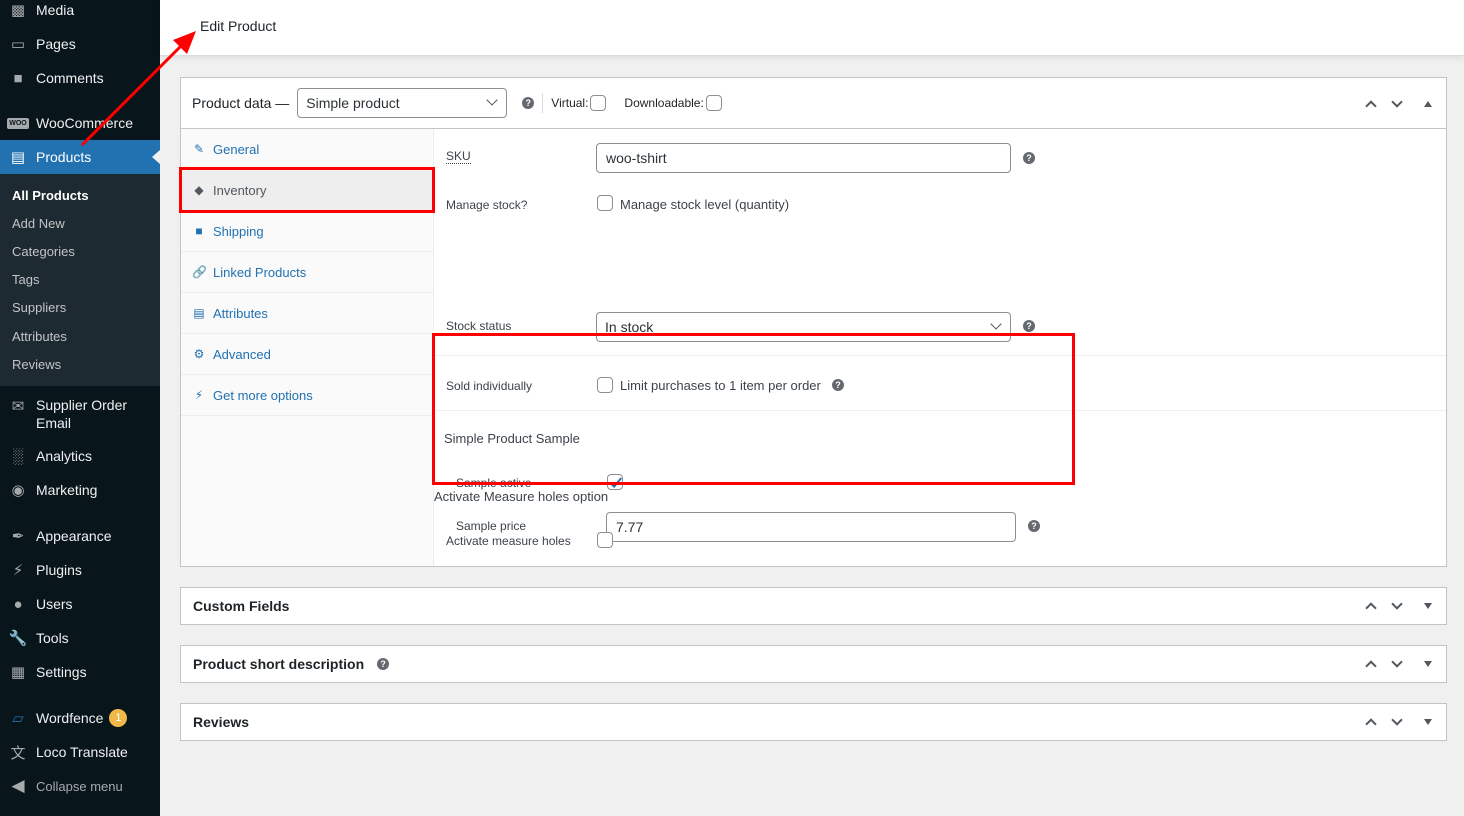  What do you see at coordinates (80, 604) in the screenshot?
I see `menu-item-users: ● Users` at bounding box center [80, 604].